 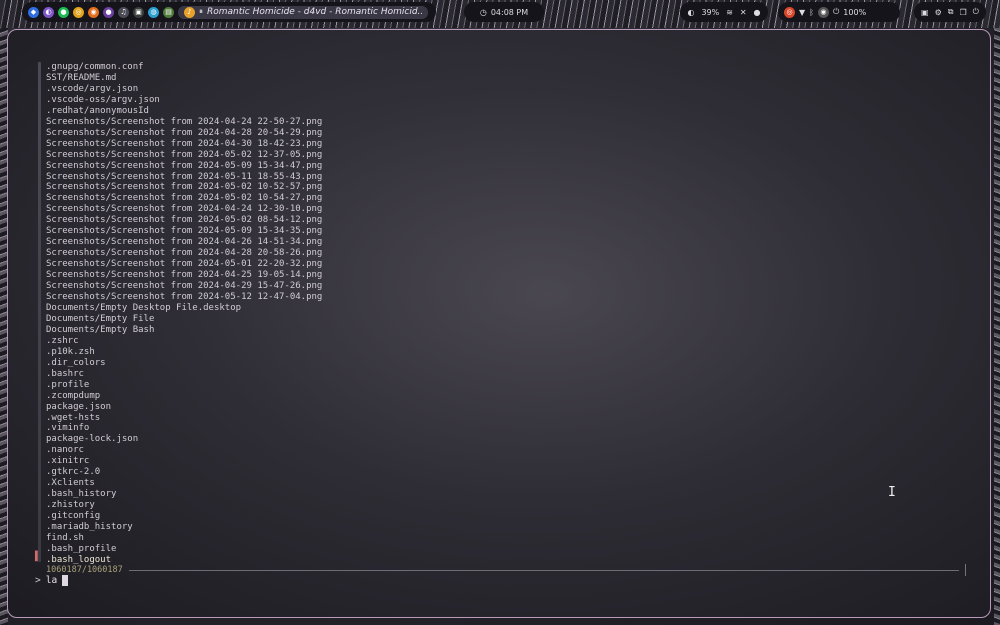 I want to click on system-tray: ◎ ▼ ᛒ ◉ ⏻ 100%, so click(x=839, y=12).